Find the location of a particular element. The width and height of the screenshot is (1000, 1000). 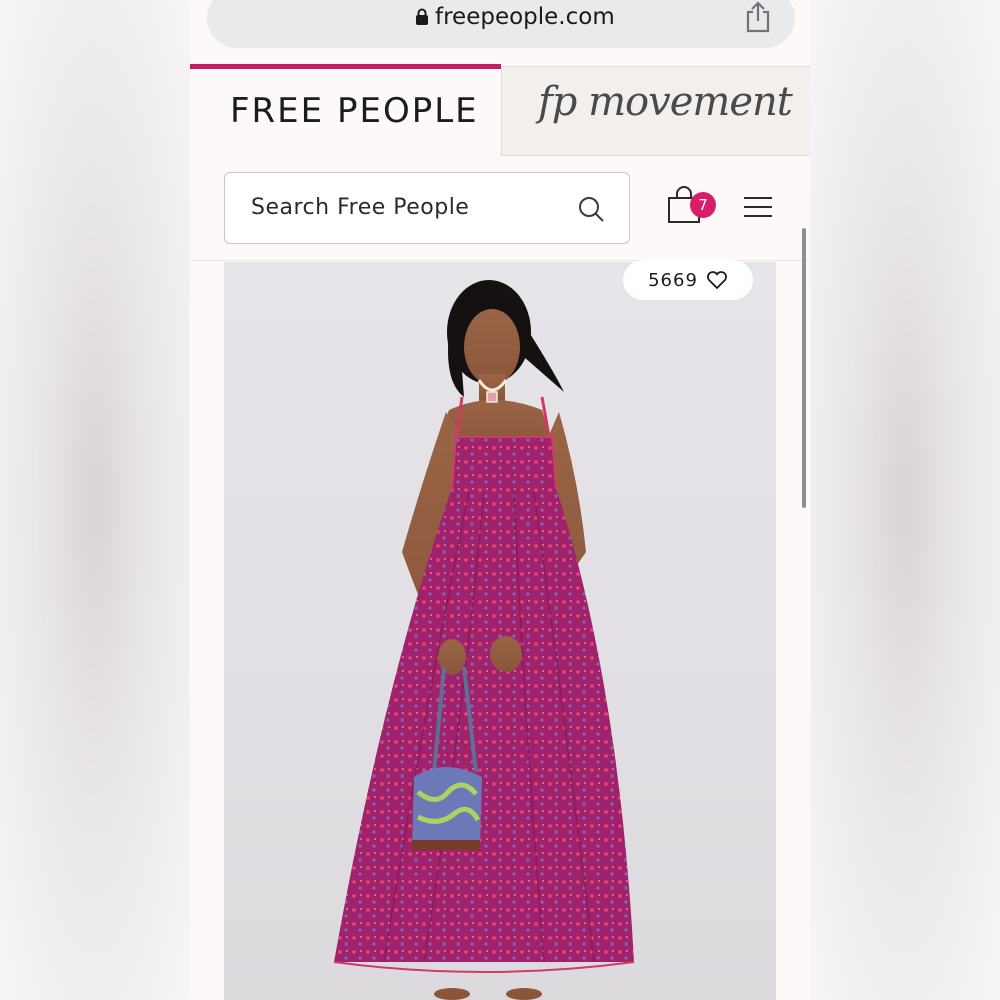

lock-icon is located at coordinates (422, 16).